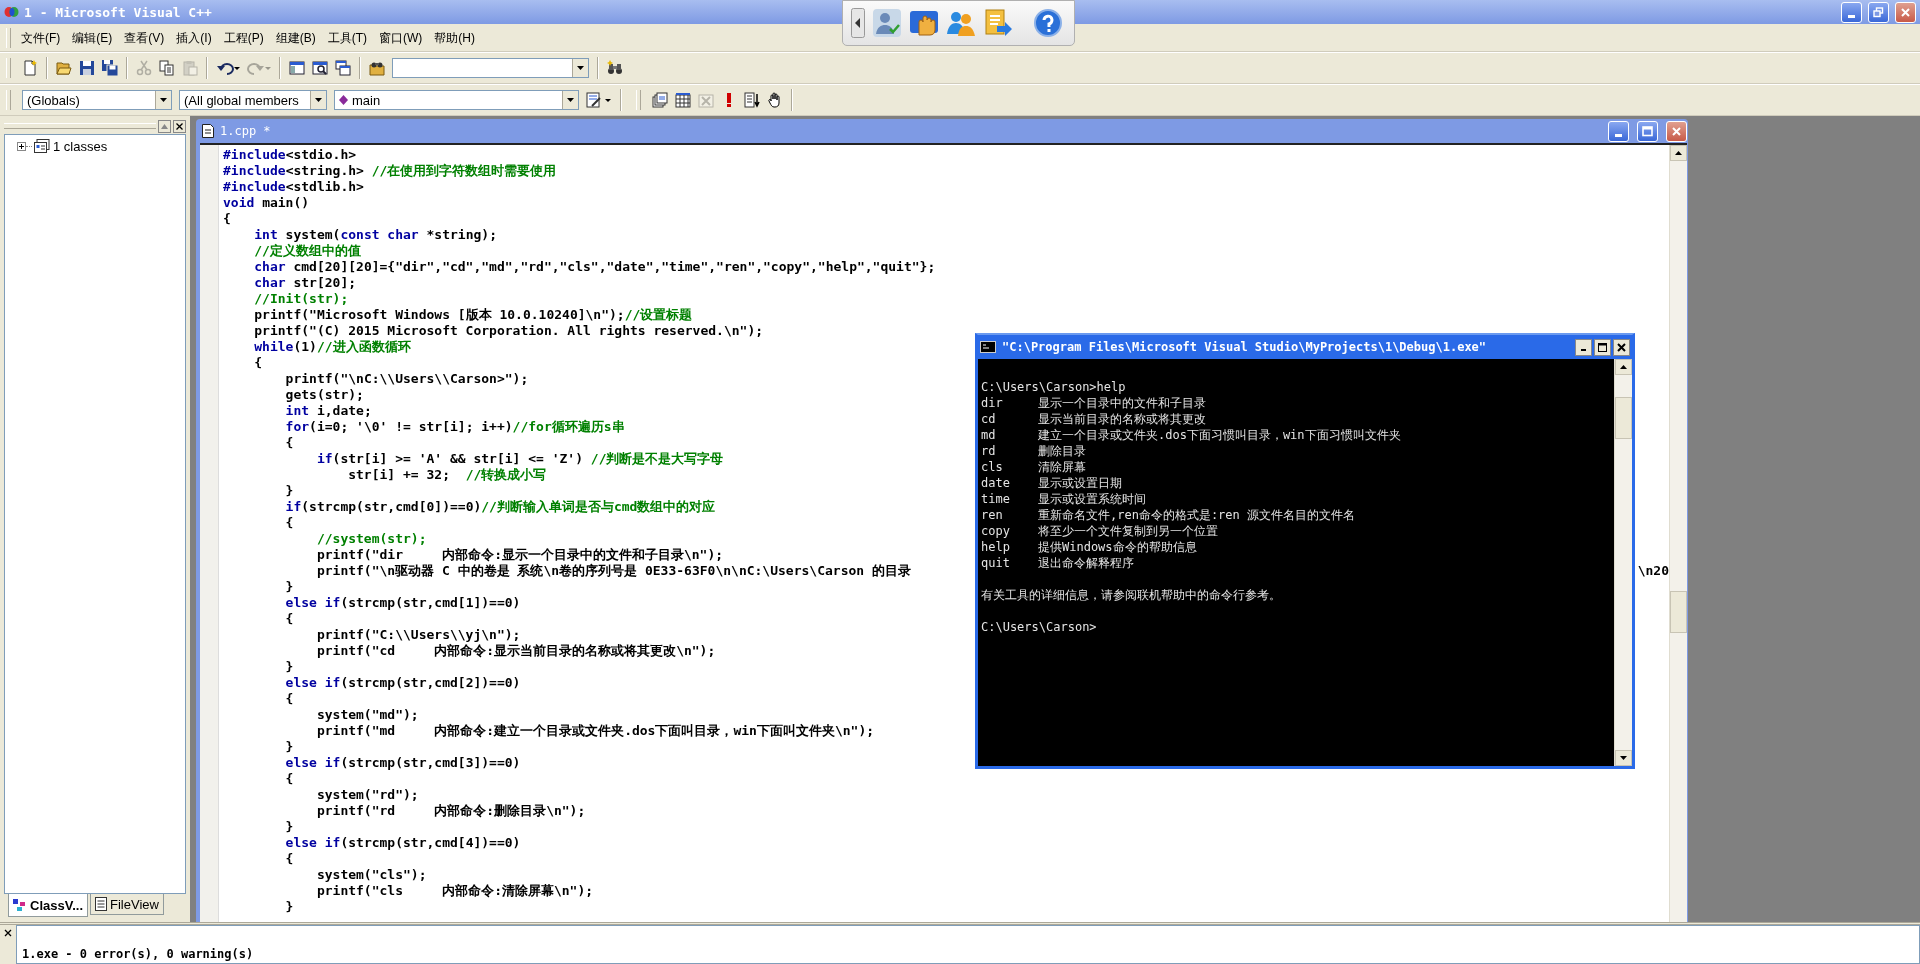 The height and width of the screenshot is (964, 1920). What do you see at coordinates (1092, 499) in the screenshot?
I see `command-description: 显示或设置系统时间` at bounding box center [1092, 499].